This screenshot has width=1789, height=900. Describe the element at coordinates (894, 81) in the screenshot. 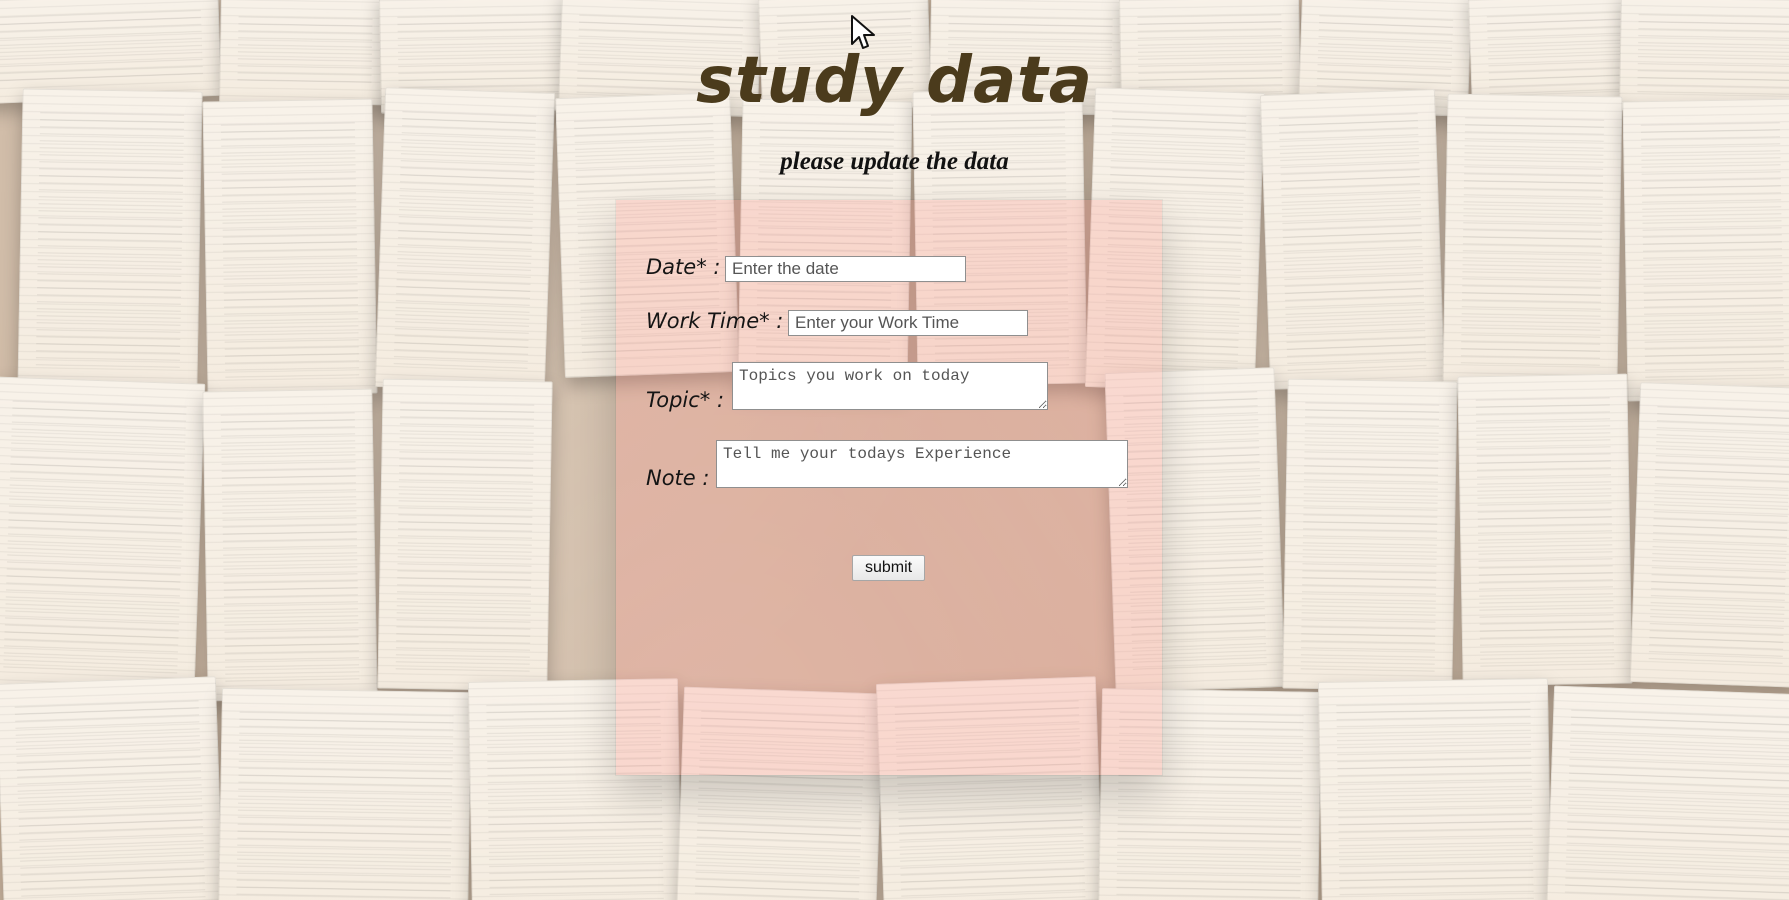

I see `page-title: study data` at that location.